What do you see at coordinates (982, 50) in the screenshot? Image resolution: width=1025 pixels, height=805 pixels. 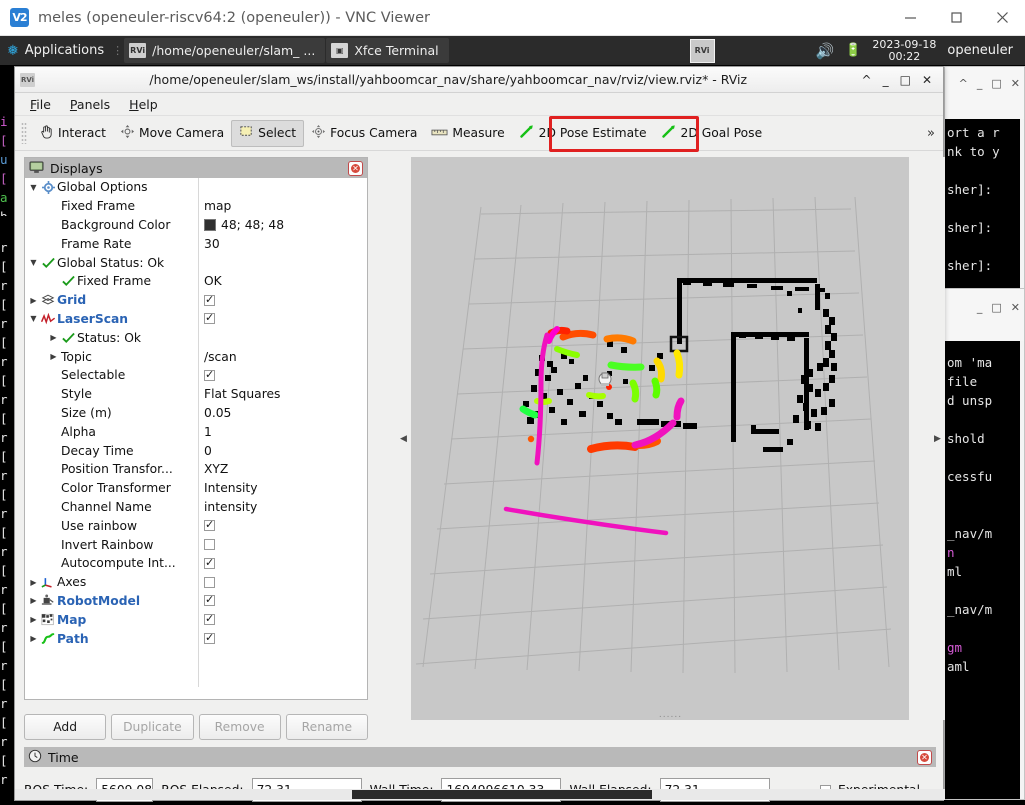 I see `user-label: openeuler` at bounding box center [982, 50].